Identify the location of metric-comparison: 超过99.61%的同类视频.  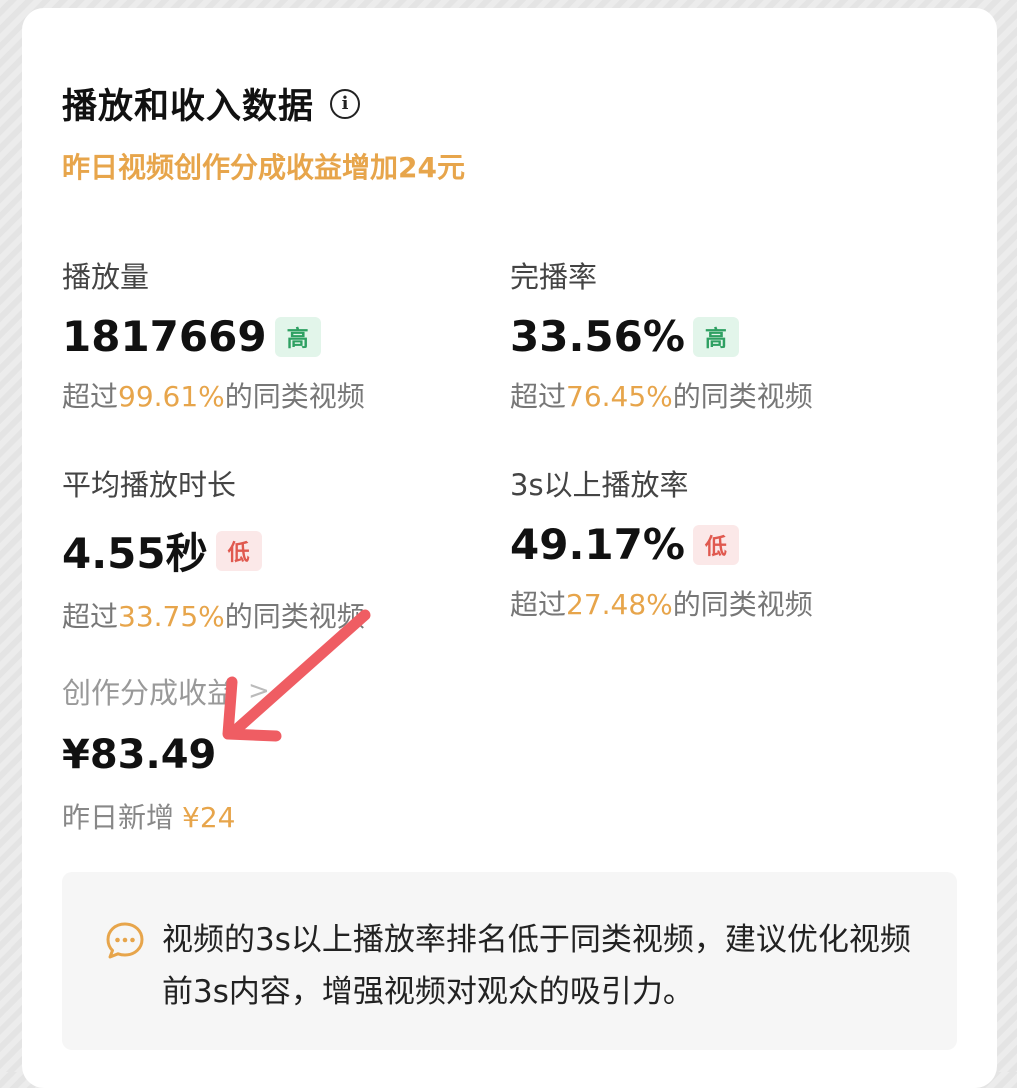
(213, 396).